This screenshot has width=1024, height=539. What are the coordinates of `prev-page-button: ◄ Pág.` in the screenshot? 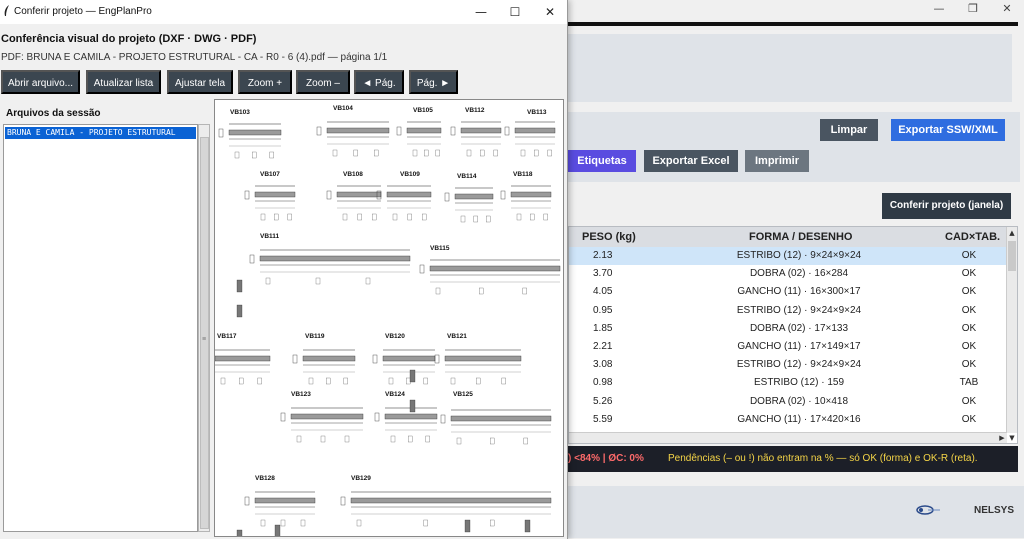 It's located at (379, 82).